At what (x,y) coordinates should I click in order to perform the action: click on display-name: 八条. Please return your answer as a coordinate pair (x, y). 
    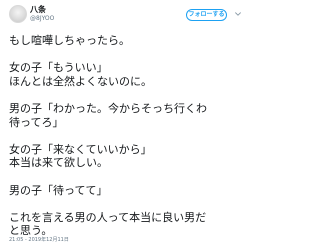
    Looking at the image, I should click on (38, 10).